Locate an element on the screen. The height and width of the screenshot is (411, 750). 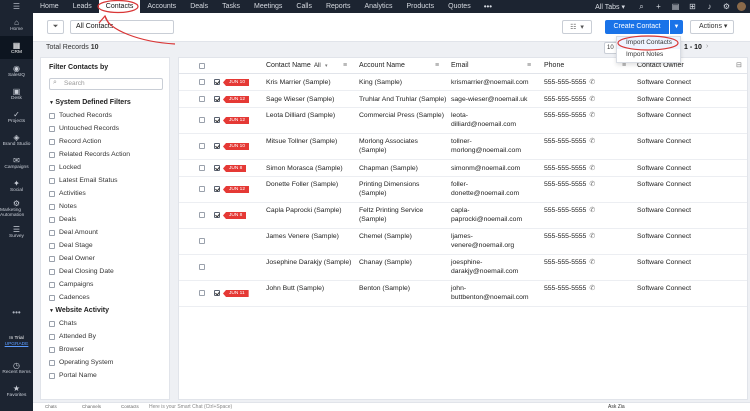
column-settings-icon: ⊟ is located at coordinates (739, 66).